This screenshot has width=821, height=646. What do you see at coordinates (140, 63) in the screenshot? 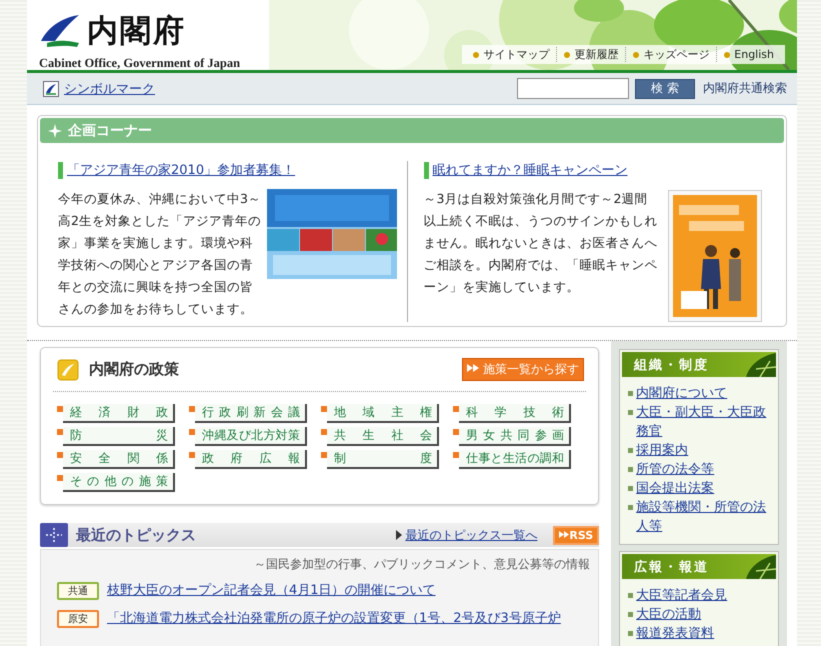
I see `logo-subtitle: Cabinet Office, Government of Japan` at bounding box center [140, 63].